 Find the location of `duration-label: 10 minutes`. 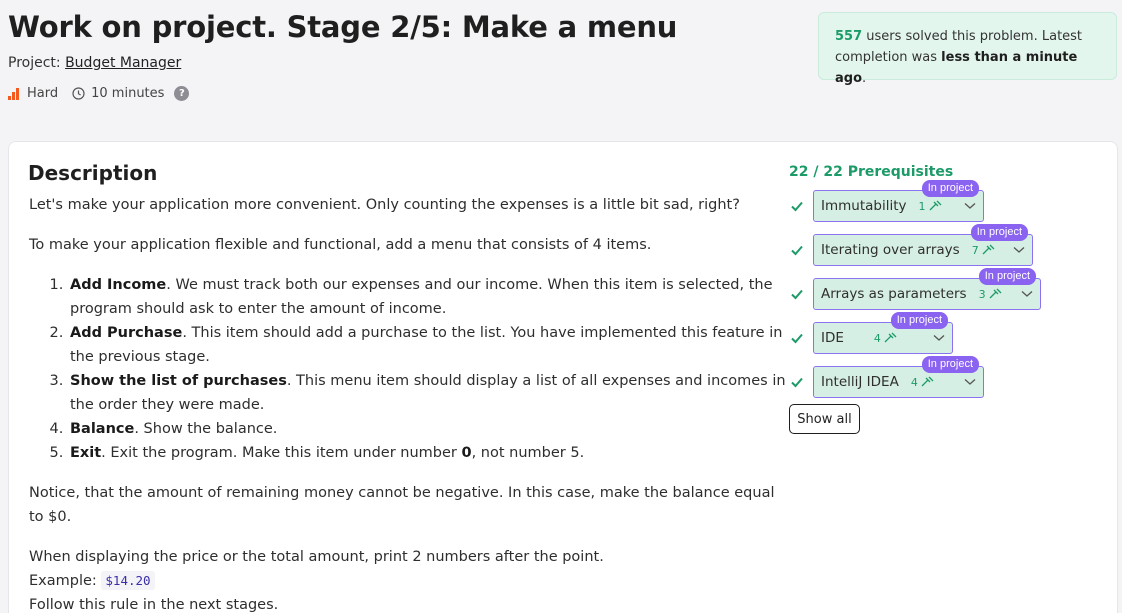

duration-label: 10 minutes is located at coordinates (128, 93).